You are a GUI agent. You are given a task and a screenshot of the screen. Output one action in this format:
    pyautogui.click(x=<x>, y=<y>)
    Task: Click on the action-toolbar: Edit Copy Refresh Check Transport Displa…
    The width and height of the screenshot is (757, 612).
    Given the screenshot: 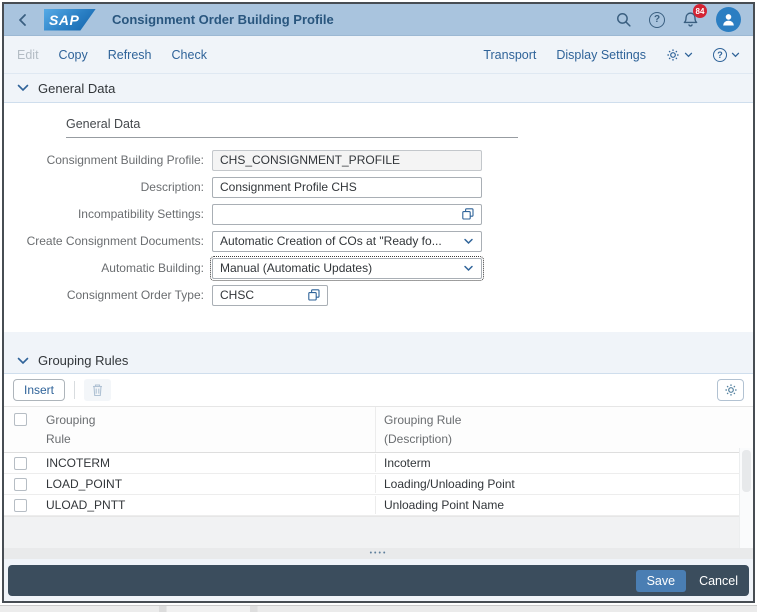 What is the action you would take?
    pyautogui.click(x=378, y=55)
    